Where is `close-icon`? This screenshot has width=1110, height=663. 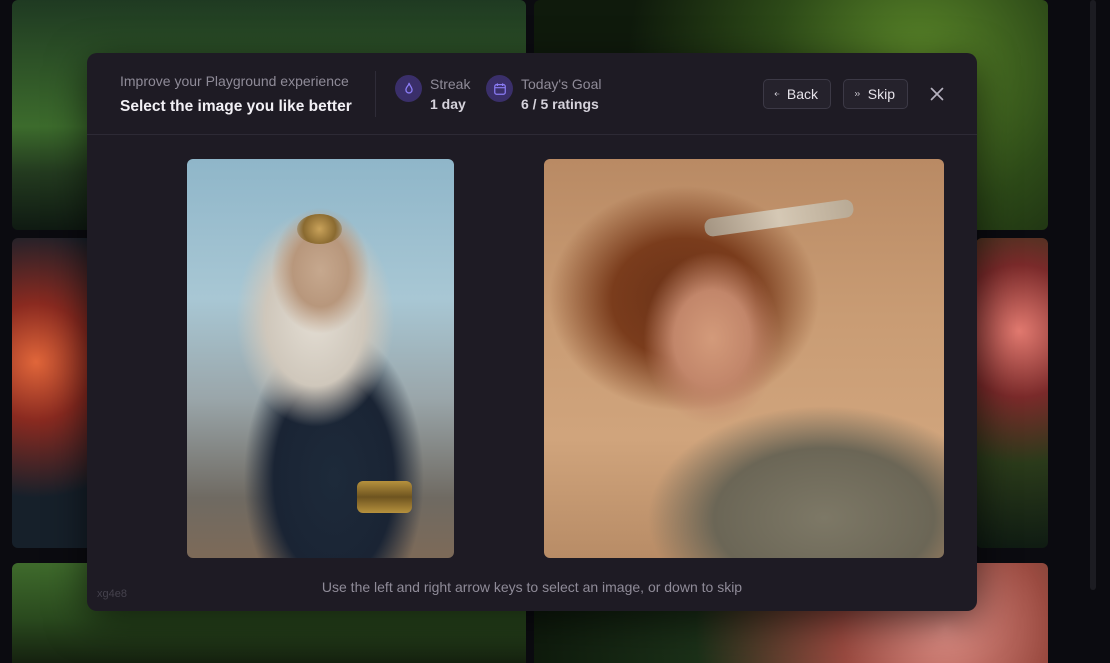
close-icon is located at coordinates (937, 94).